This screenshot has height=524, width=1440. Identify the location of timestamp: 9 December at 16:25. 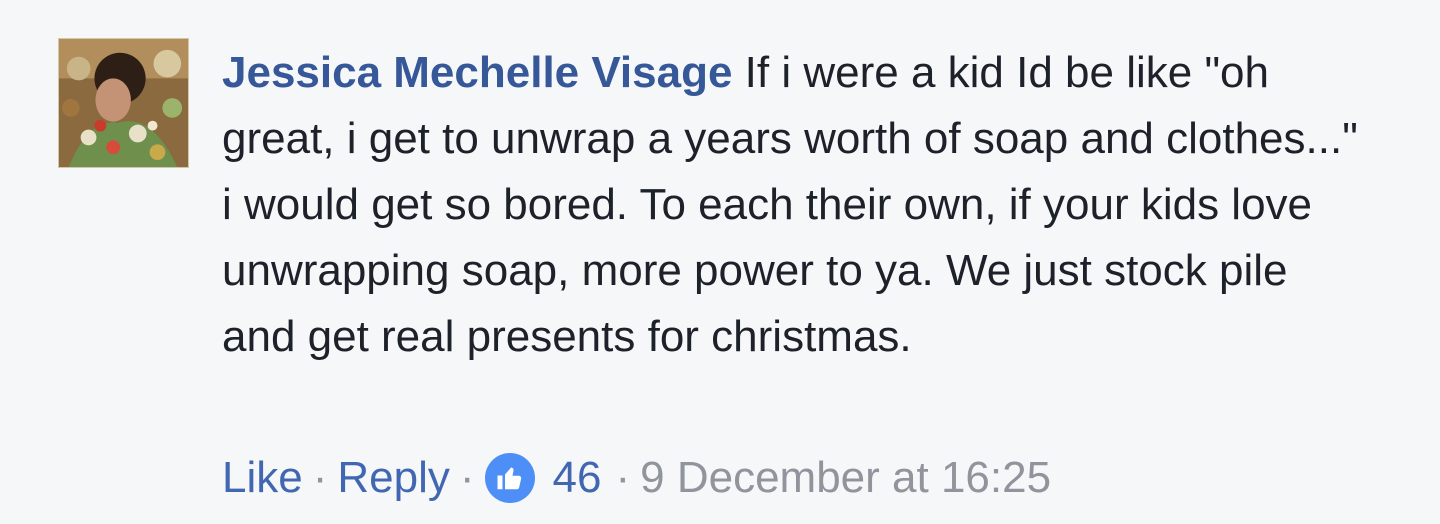
(845, 478).